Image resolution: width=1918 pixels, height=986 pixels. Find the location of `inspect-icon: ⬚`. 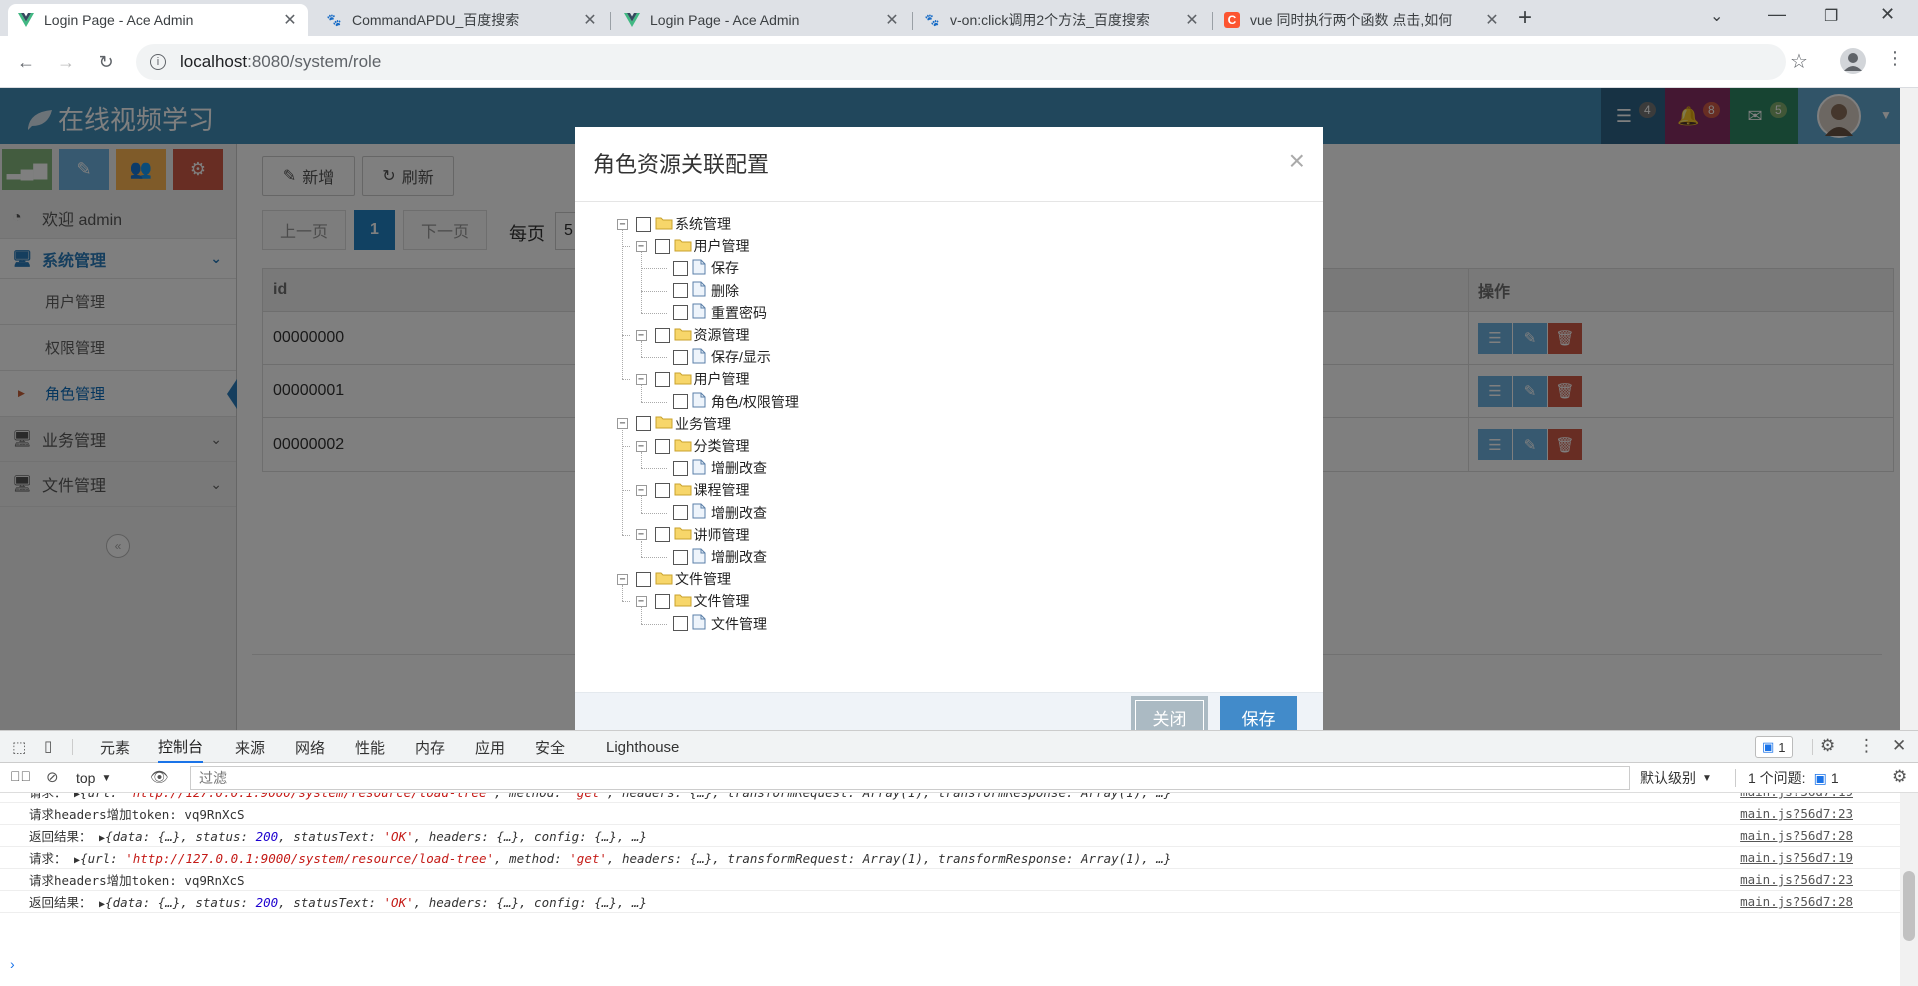

inspect-icon: ⬚ is located at coordinates (19, 747).